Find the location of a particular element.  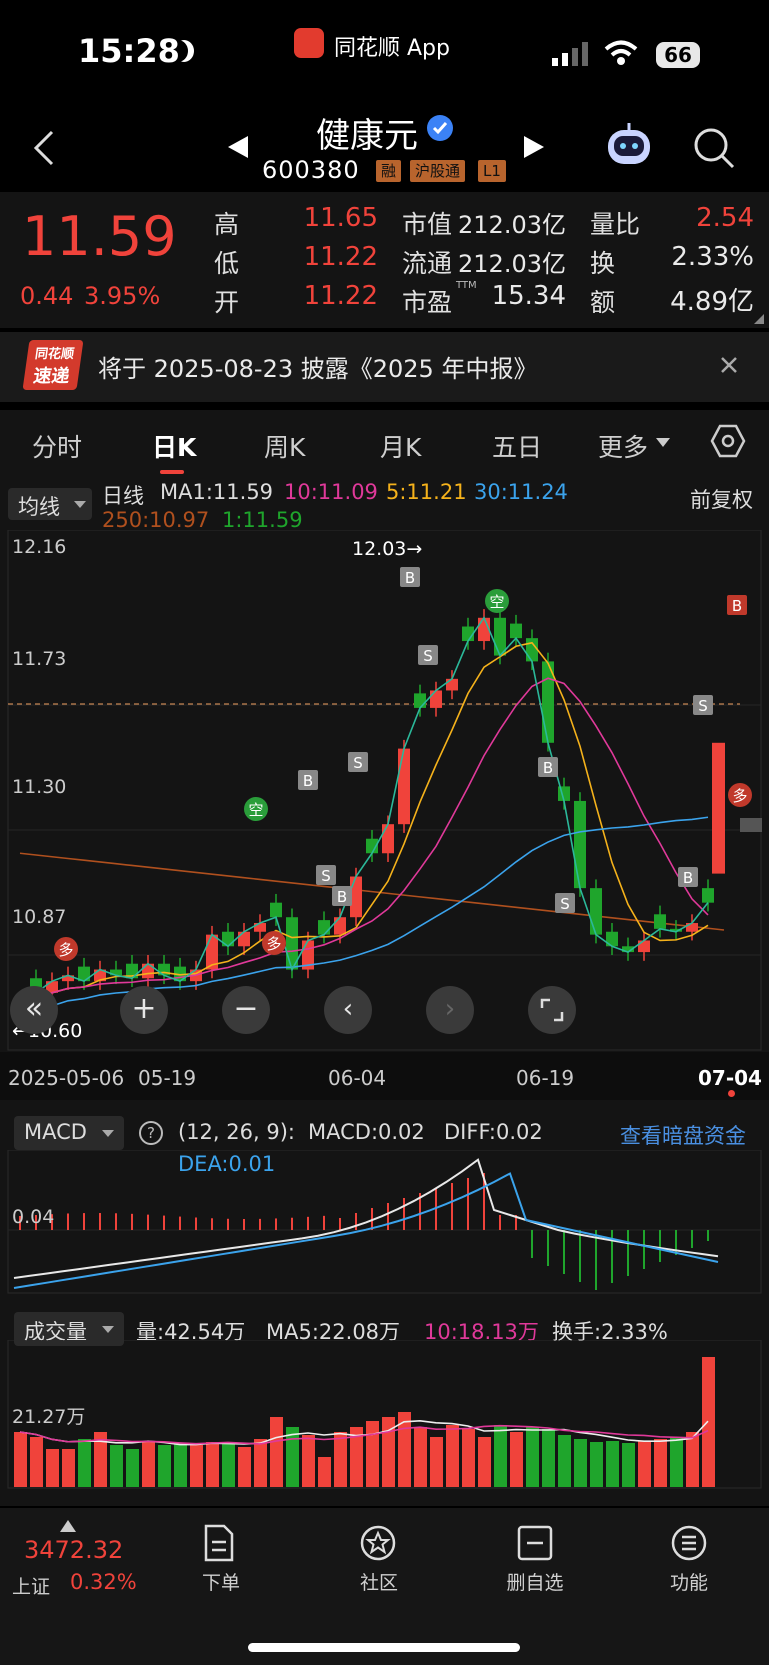

adjust-mode: 前复权 is located at coordinates (721, 499).